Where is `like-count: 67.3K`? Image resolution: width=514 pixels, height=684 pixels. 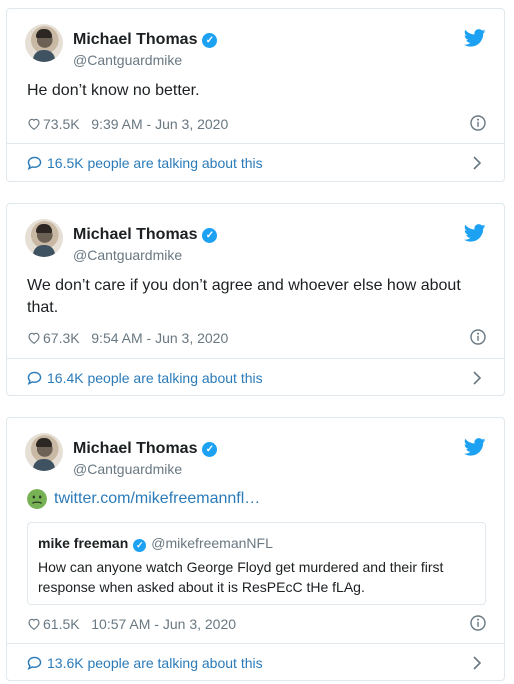 like-count: 67.3K is located at coordinates (61, 338).